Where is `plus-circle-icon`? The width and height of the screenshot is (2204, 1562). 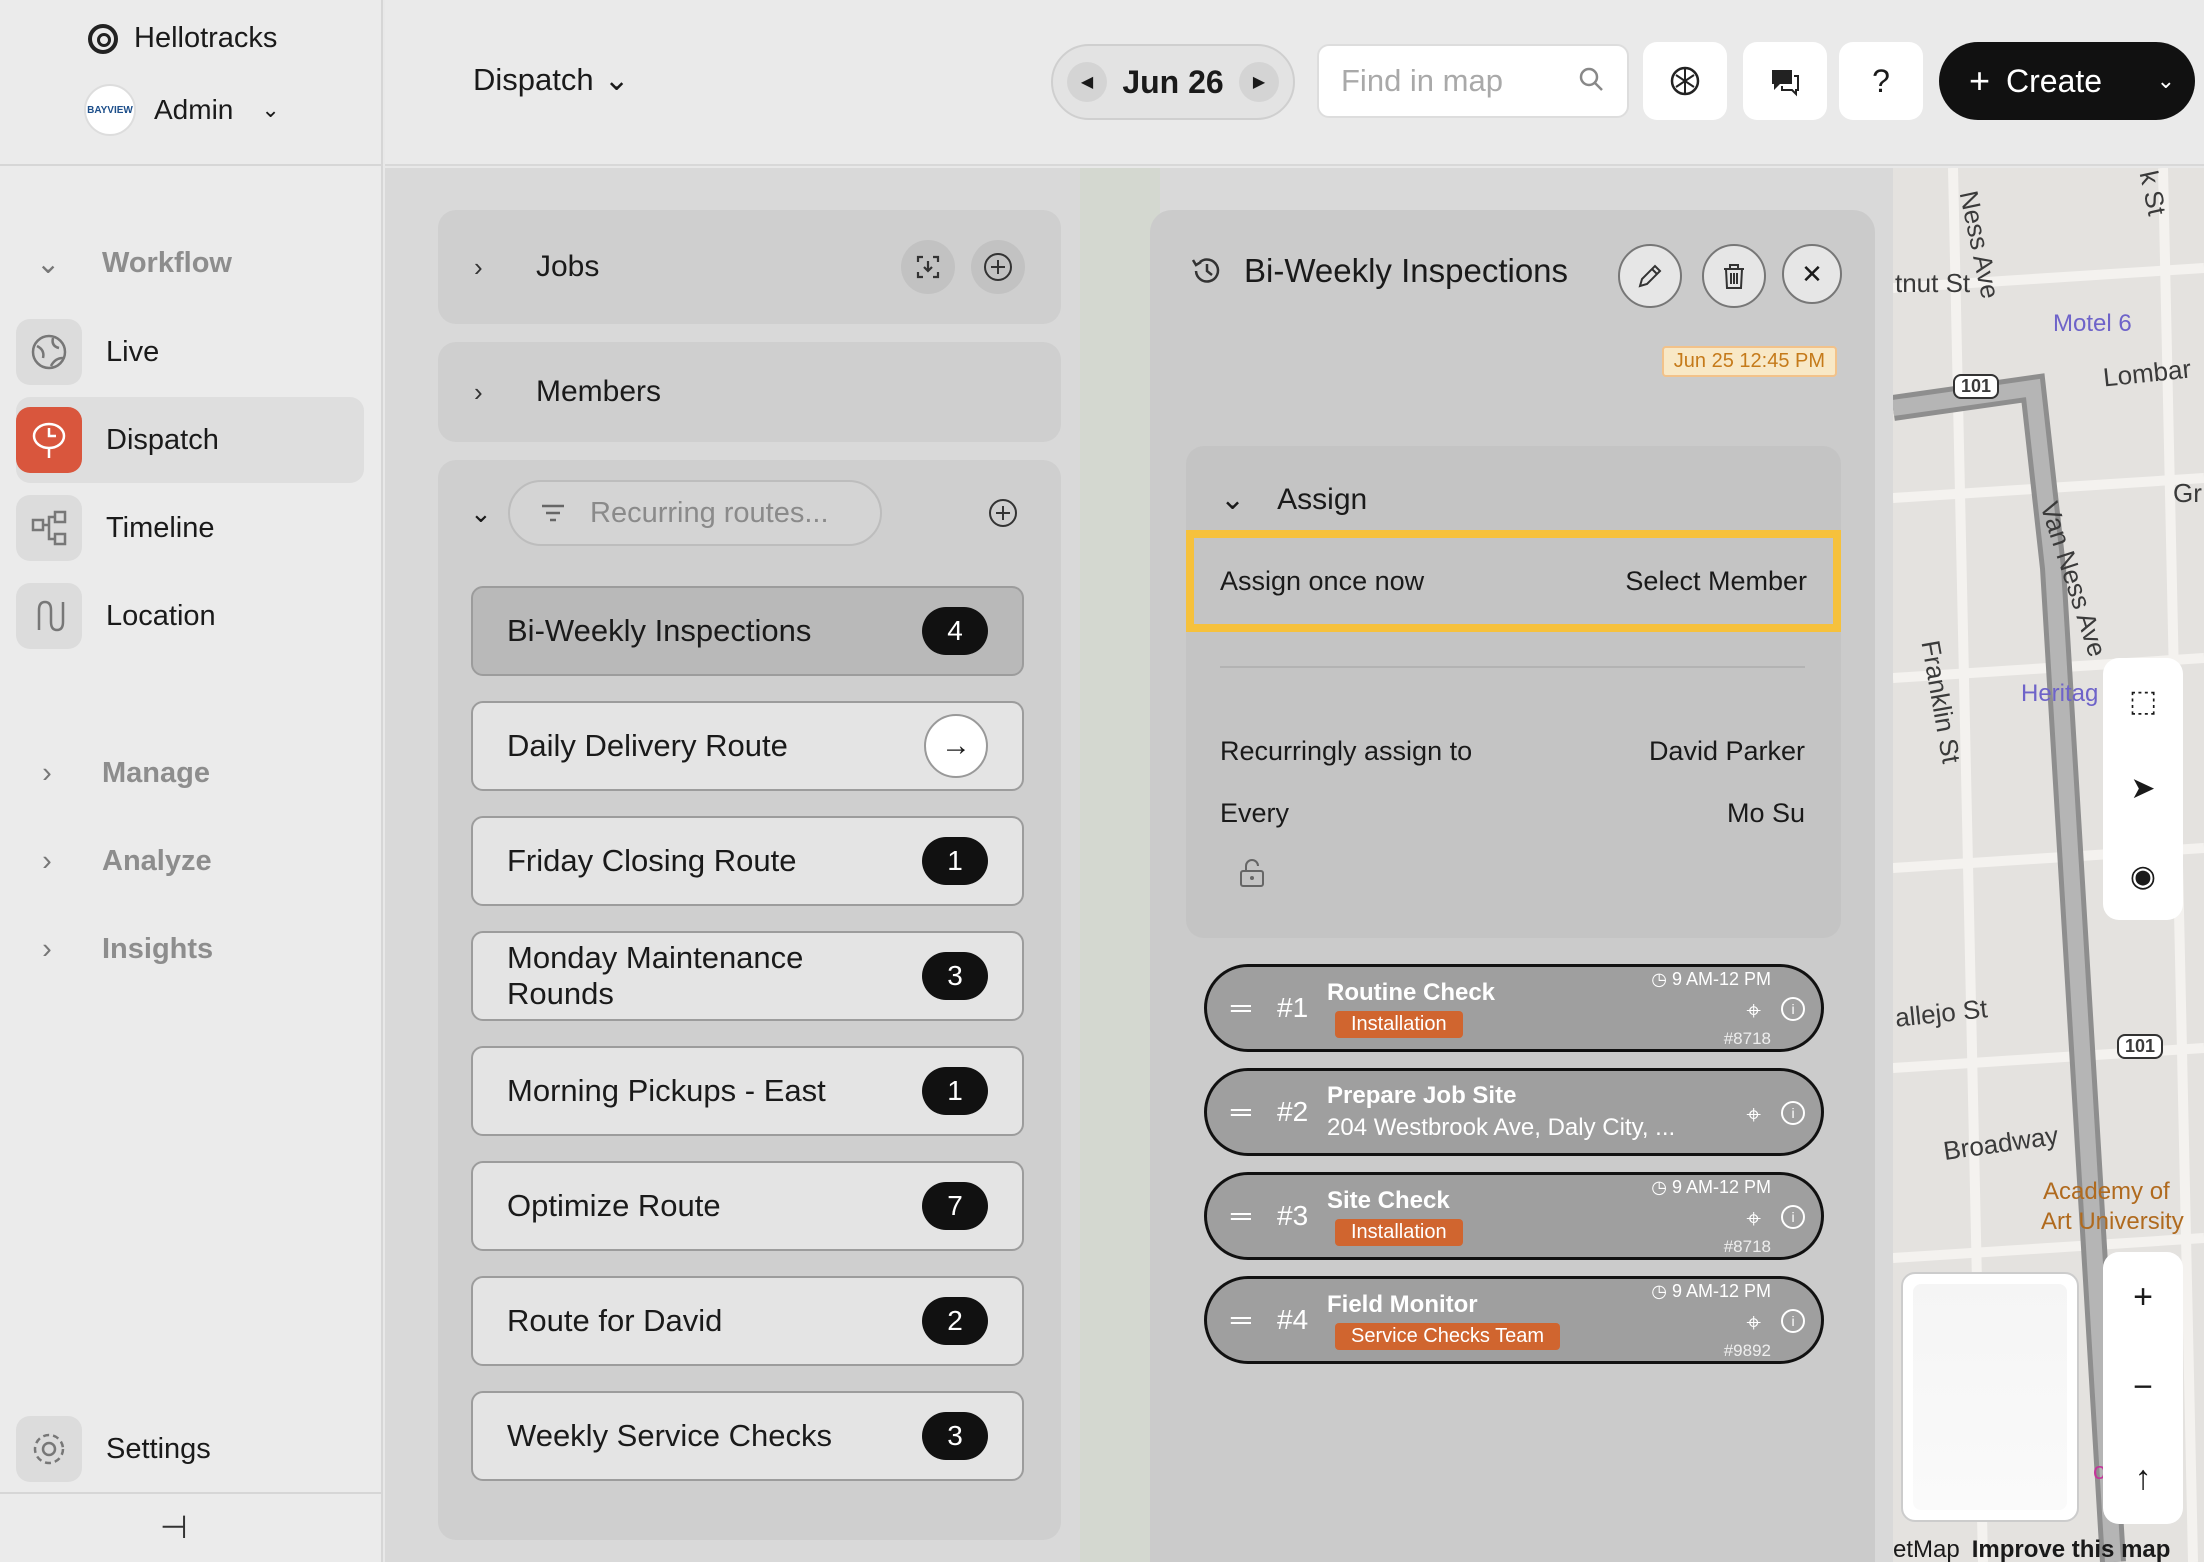 plus-circle-icon is located at coordinates (1003, 513).